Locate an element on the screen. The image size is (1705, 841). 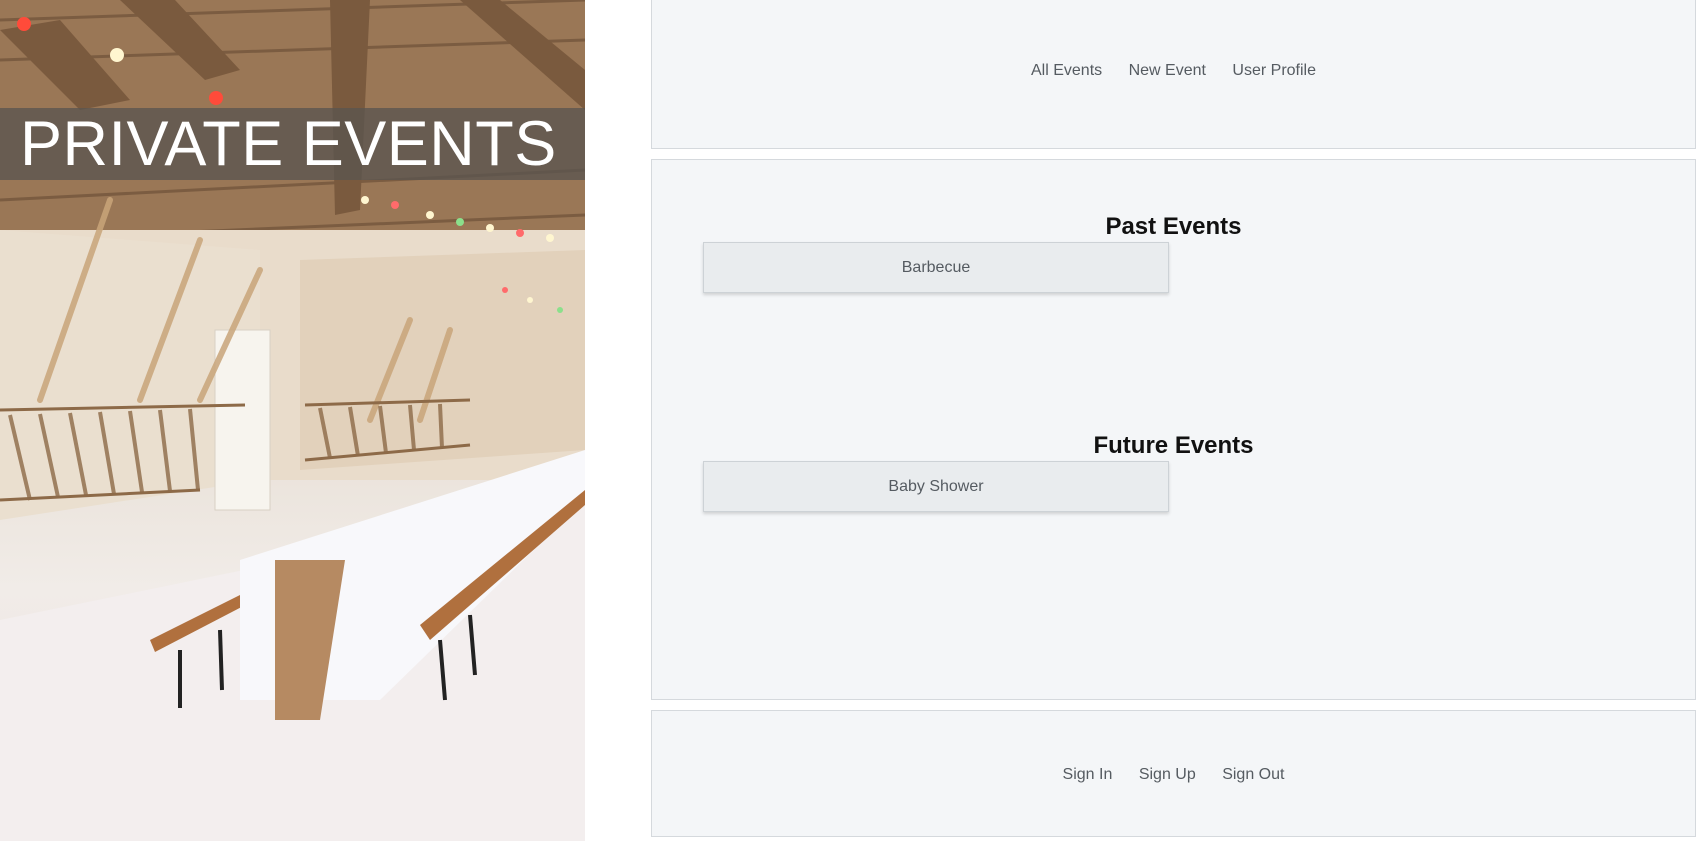
top-nav-panel: All Events New Event User Profile is located at coordinates (1173, 74).